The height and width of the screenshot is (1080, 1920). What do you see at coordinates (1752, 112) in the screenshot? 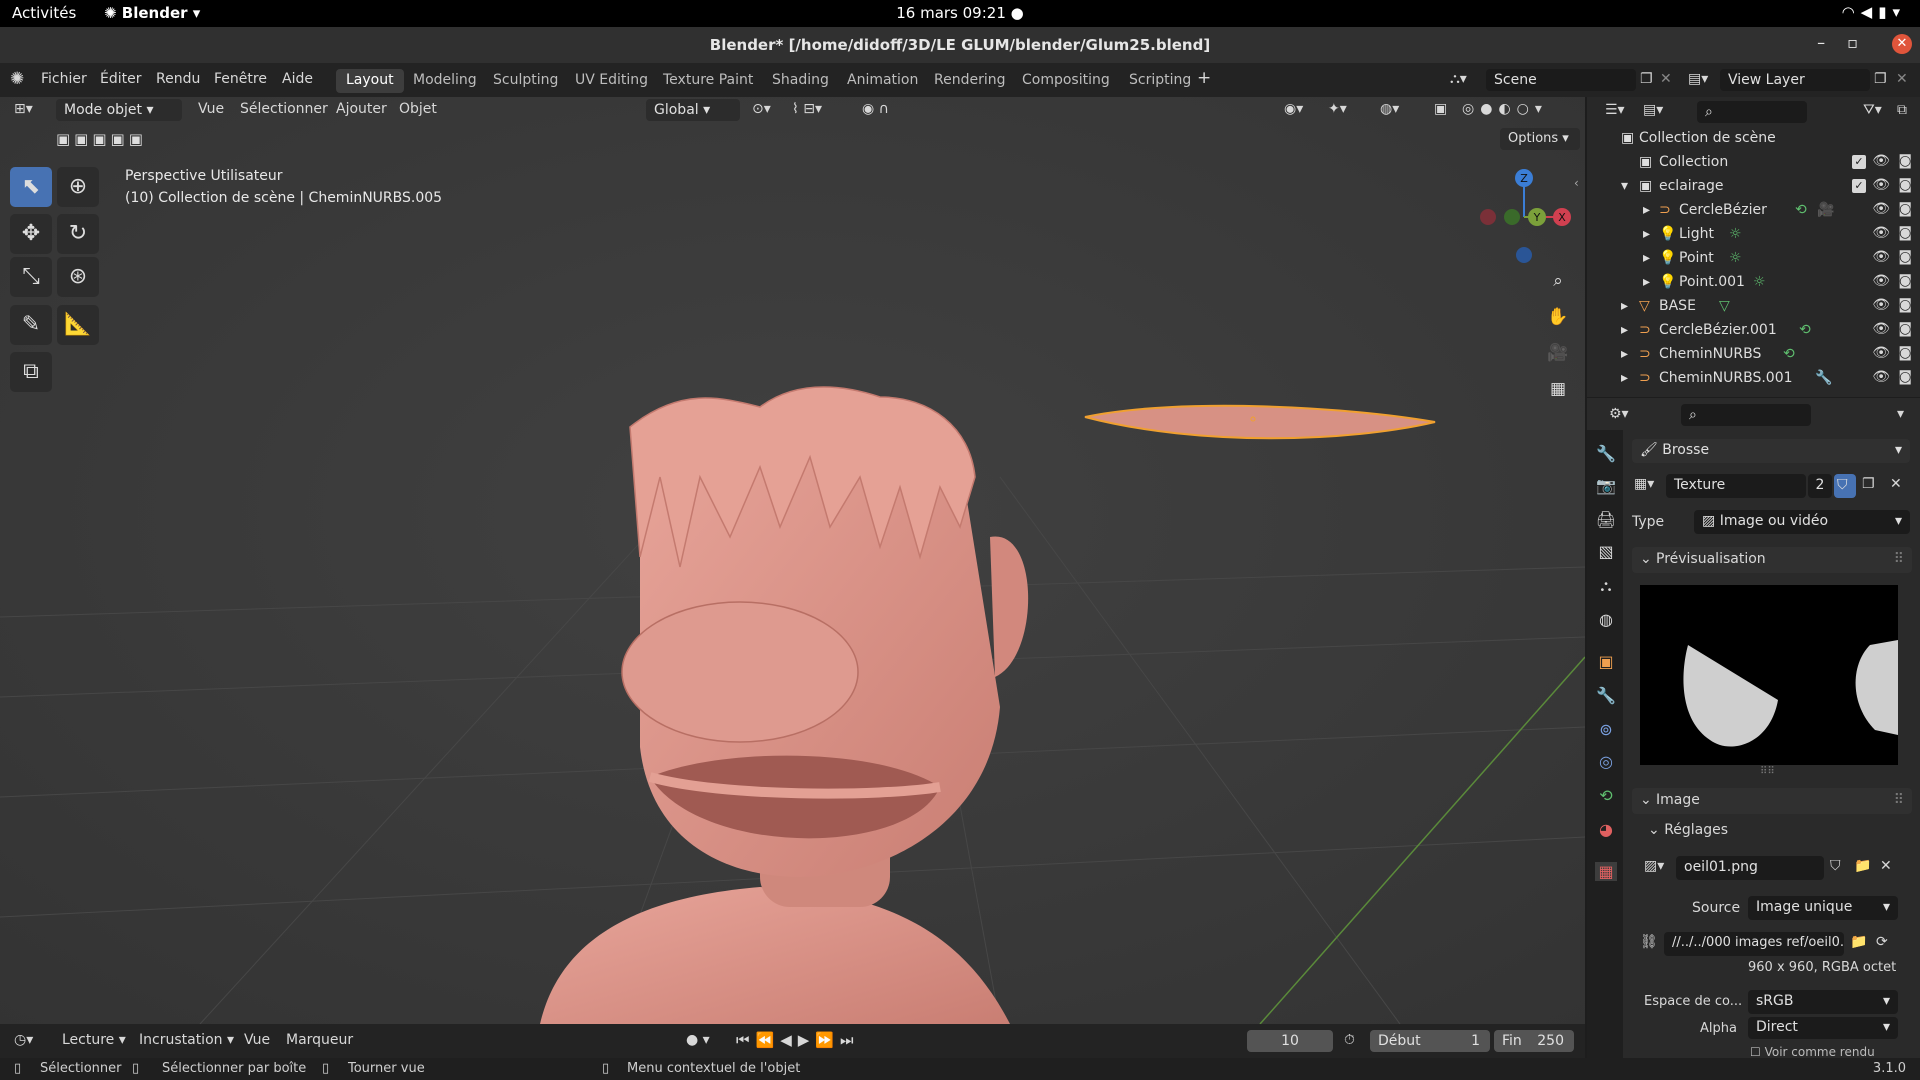
I see `outliner-search-input: ⌕` at bounding box center [1752, 112].